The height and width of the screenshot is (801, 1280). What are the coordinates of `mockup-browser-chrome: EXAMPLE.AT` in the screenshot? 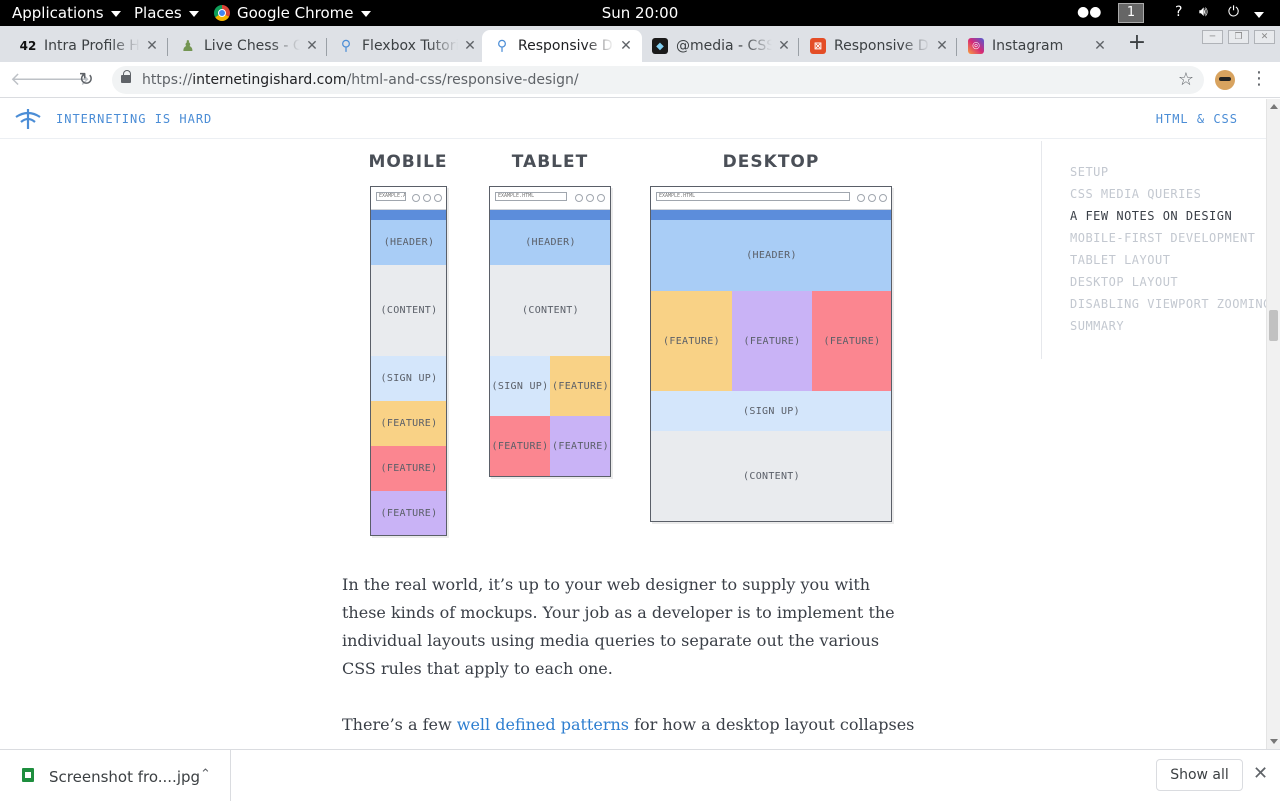 It's located at (408, 198).